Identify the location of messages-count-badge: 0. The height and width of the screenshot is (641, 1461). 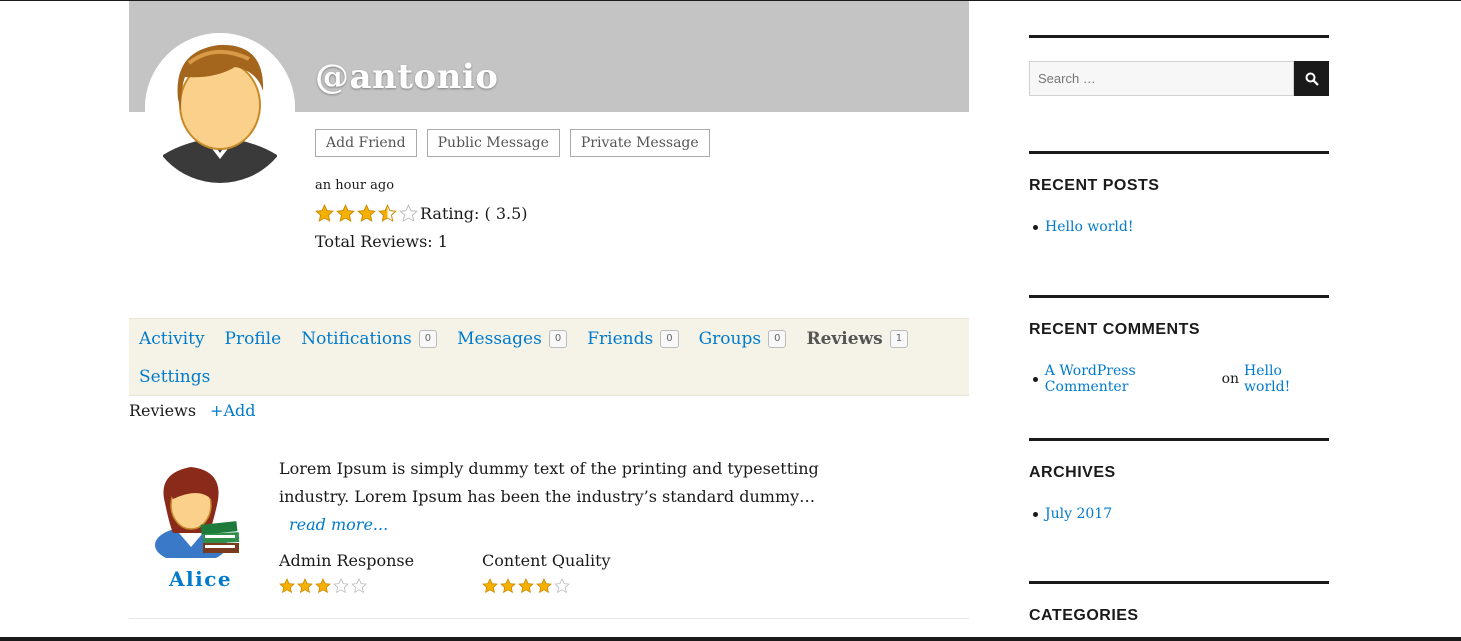
(558, 339).